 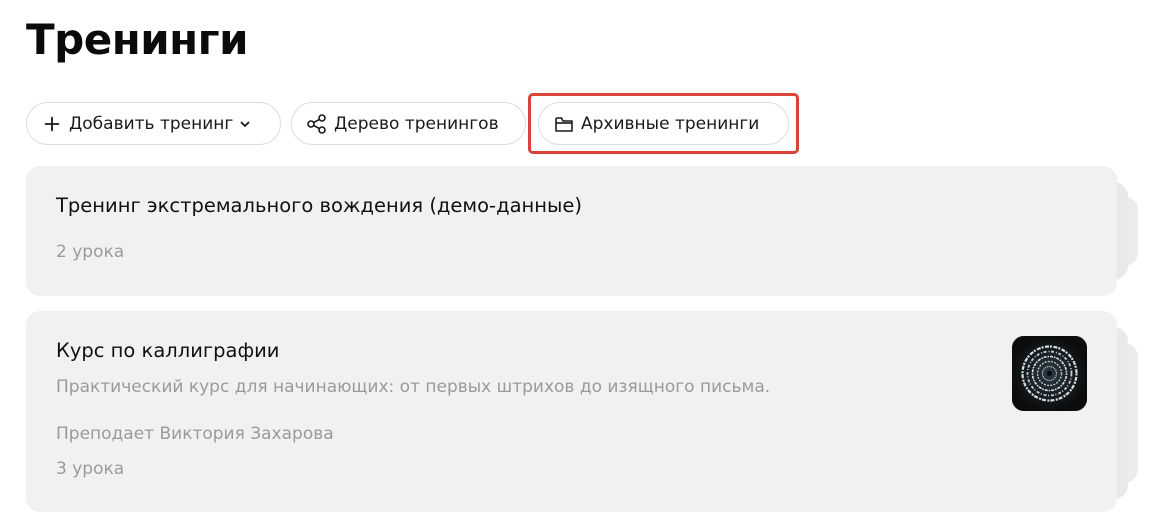 I want to click on plus-icon, so click(x=52, y=124).